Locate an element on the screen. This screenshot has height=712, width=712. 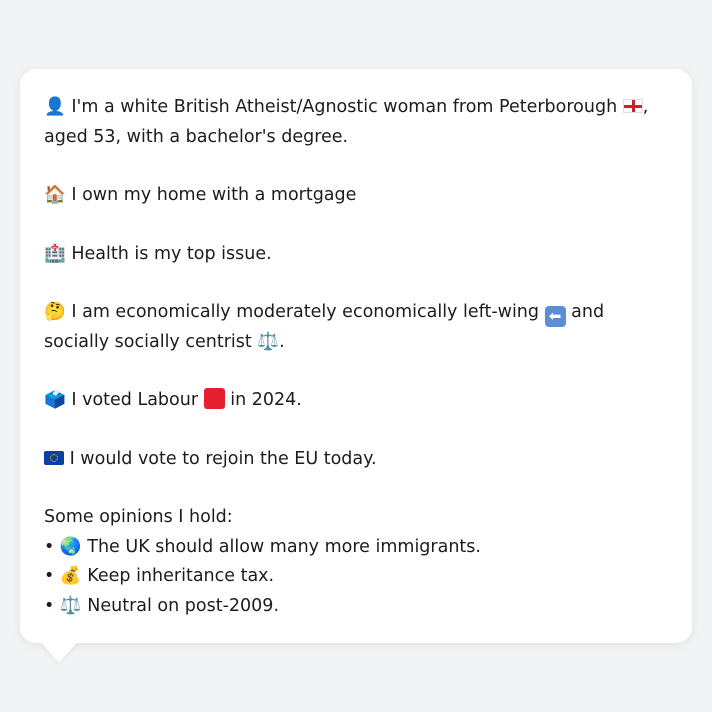
home-text: I own my home with a mortgage is located at coordinates (214, 195).